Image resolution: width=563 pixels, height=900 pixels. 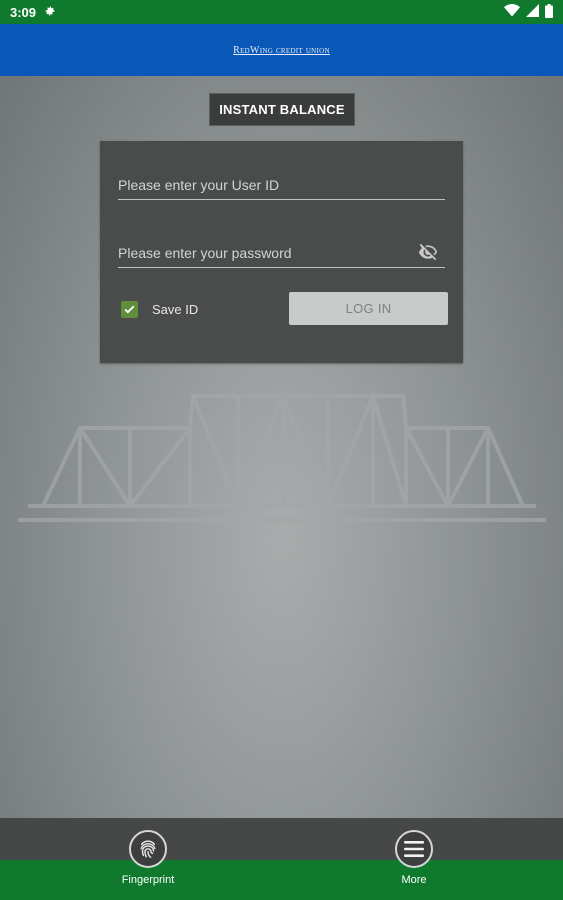 I want to click on save-id-checkbox, so click(x=129, y=309).